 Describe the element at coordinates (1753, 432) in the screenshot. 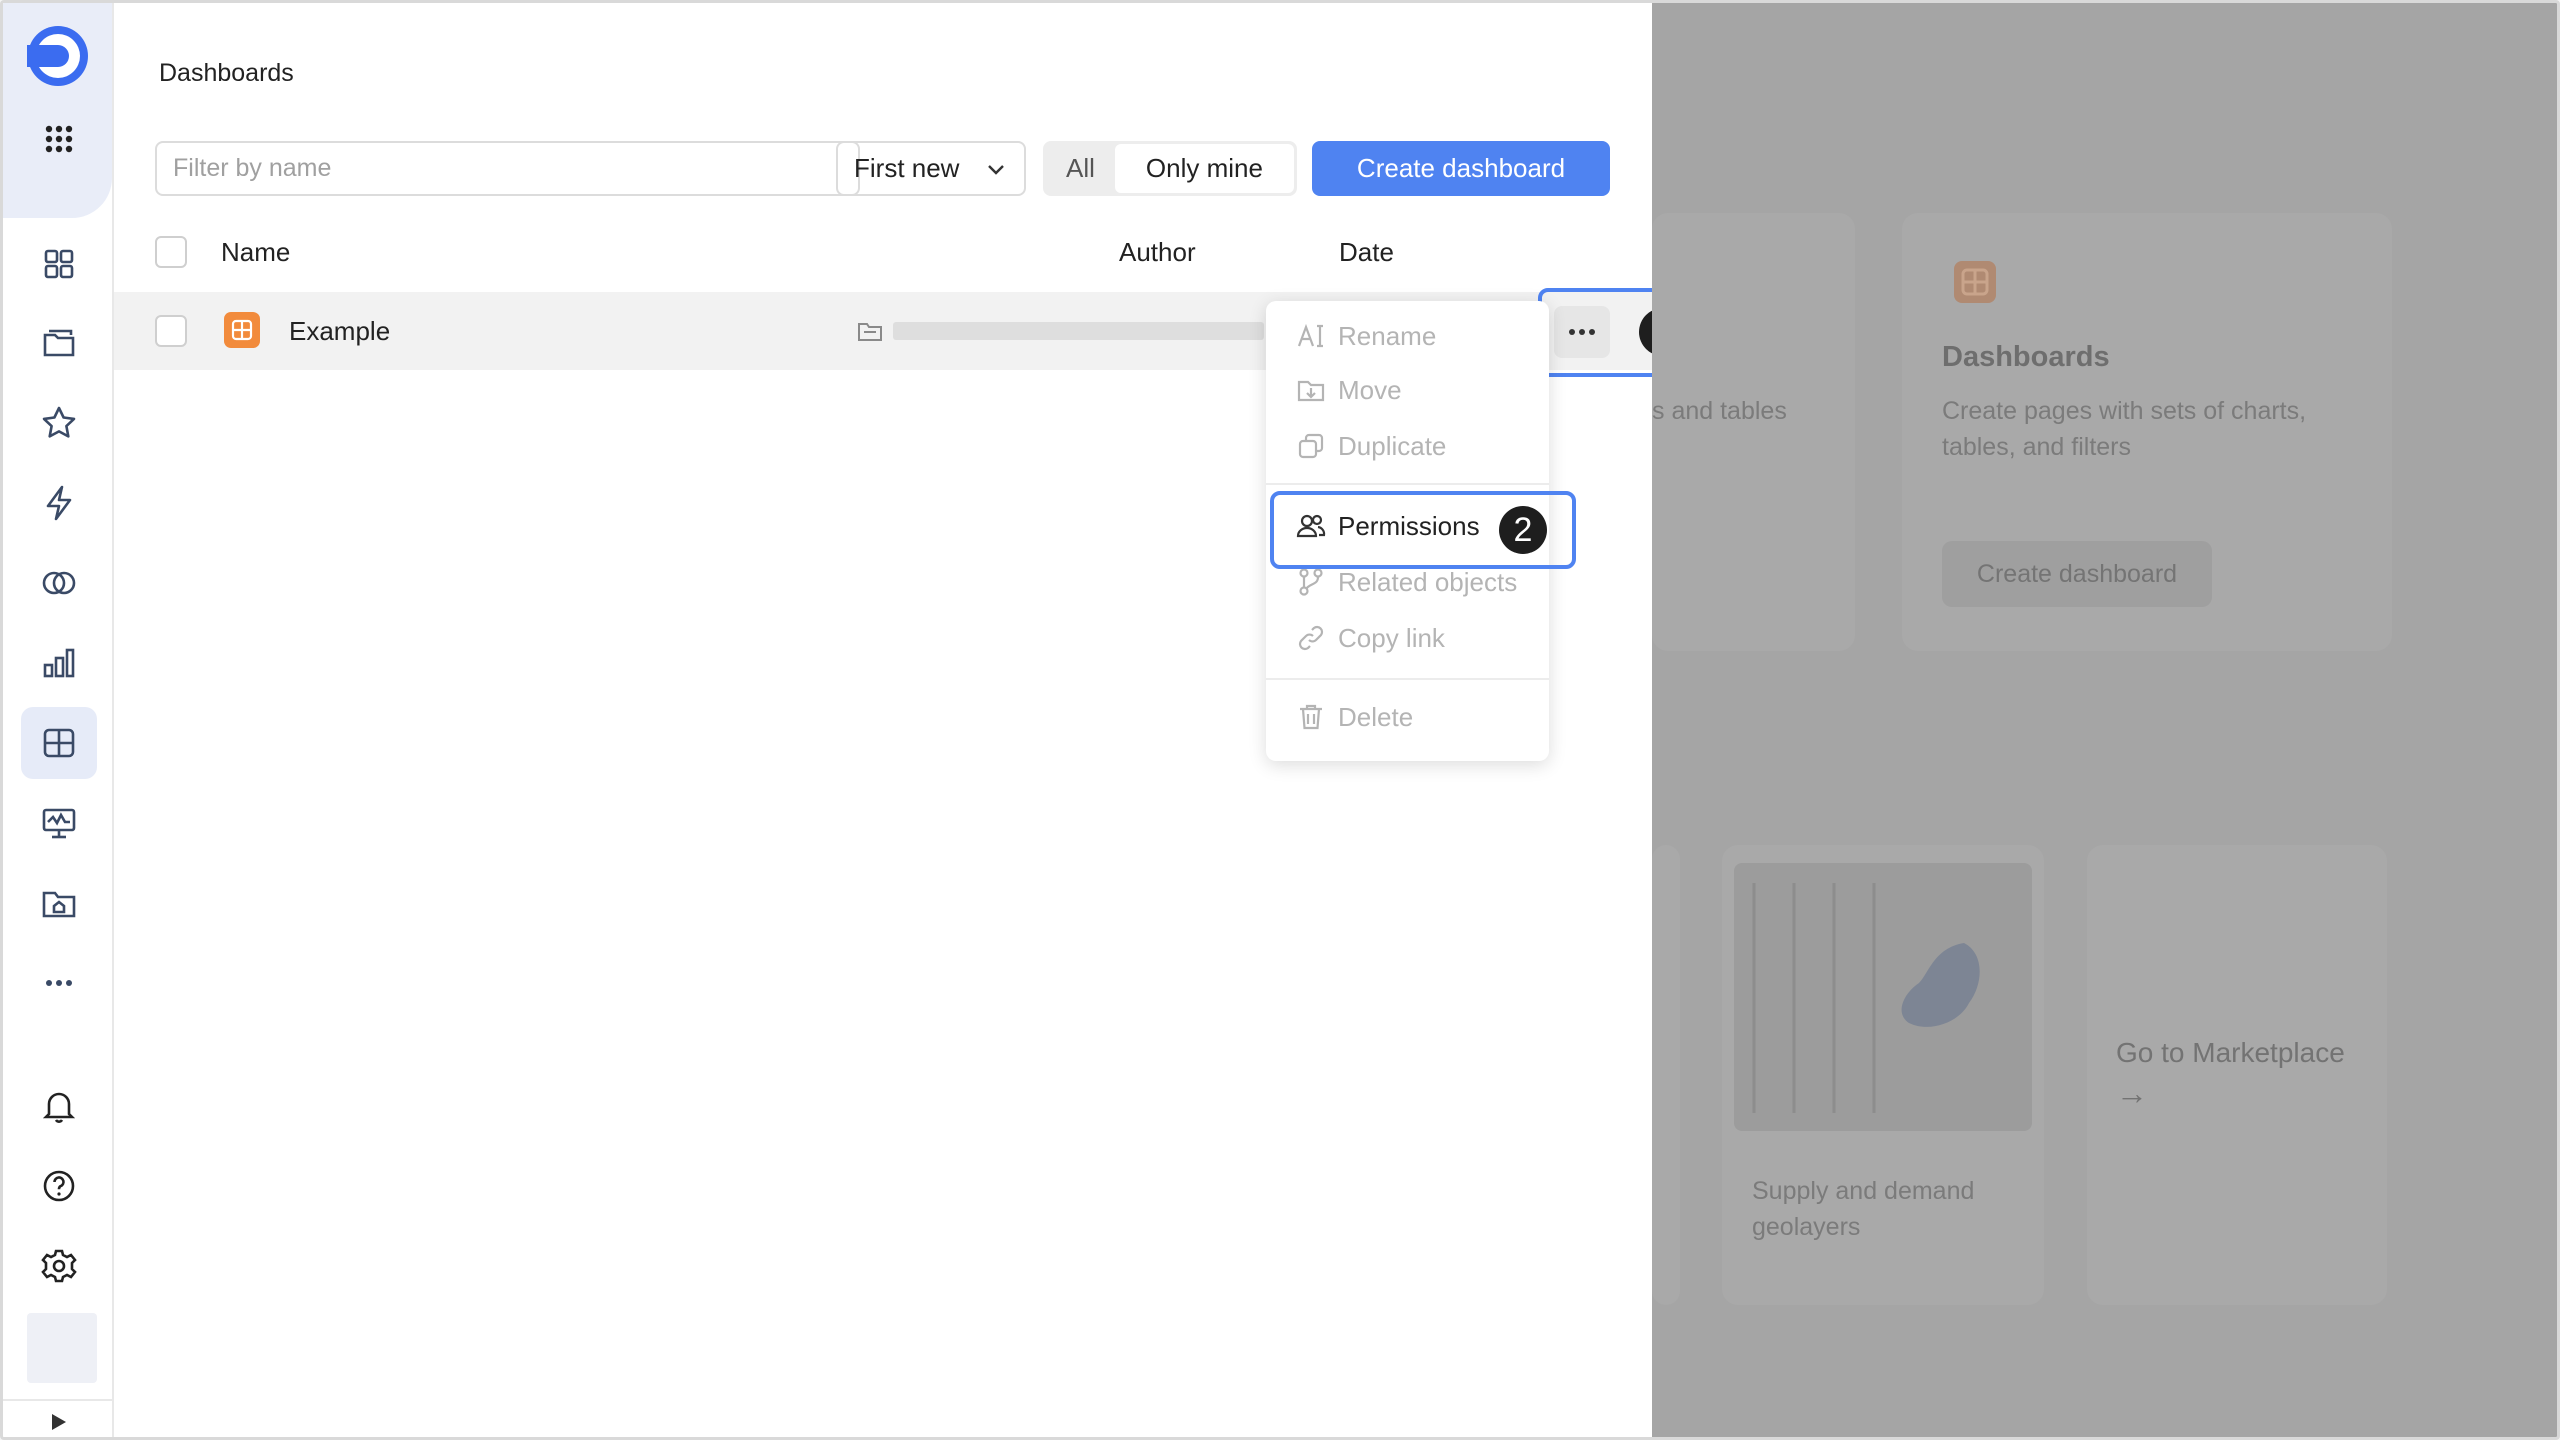

I see `background-card` at that location.